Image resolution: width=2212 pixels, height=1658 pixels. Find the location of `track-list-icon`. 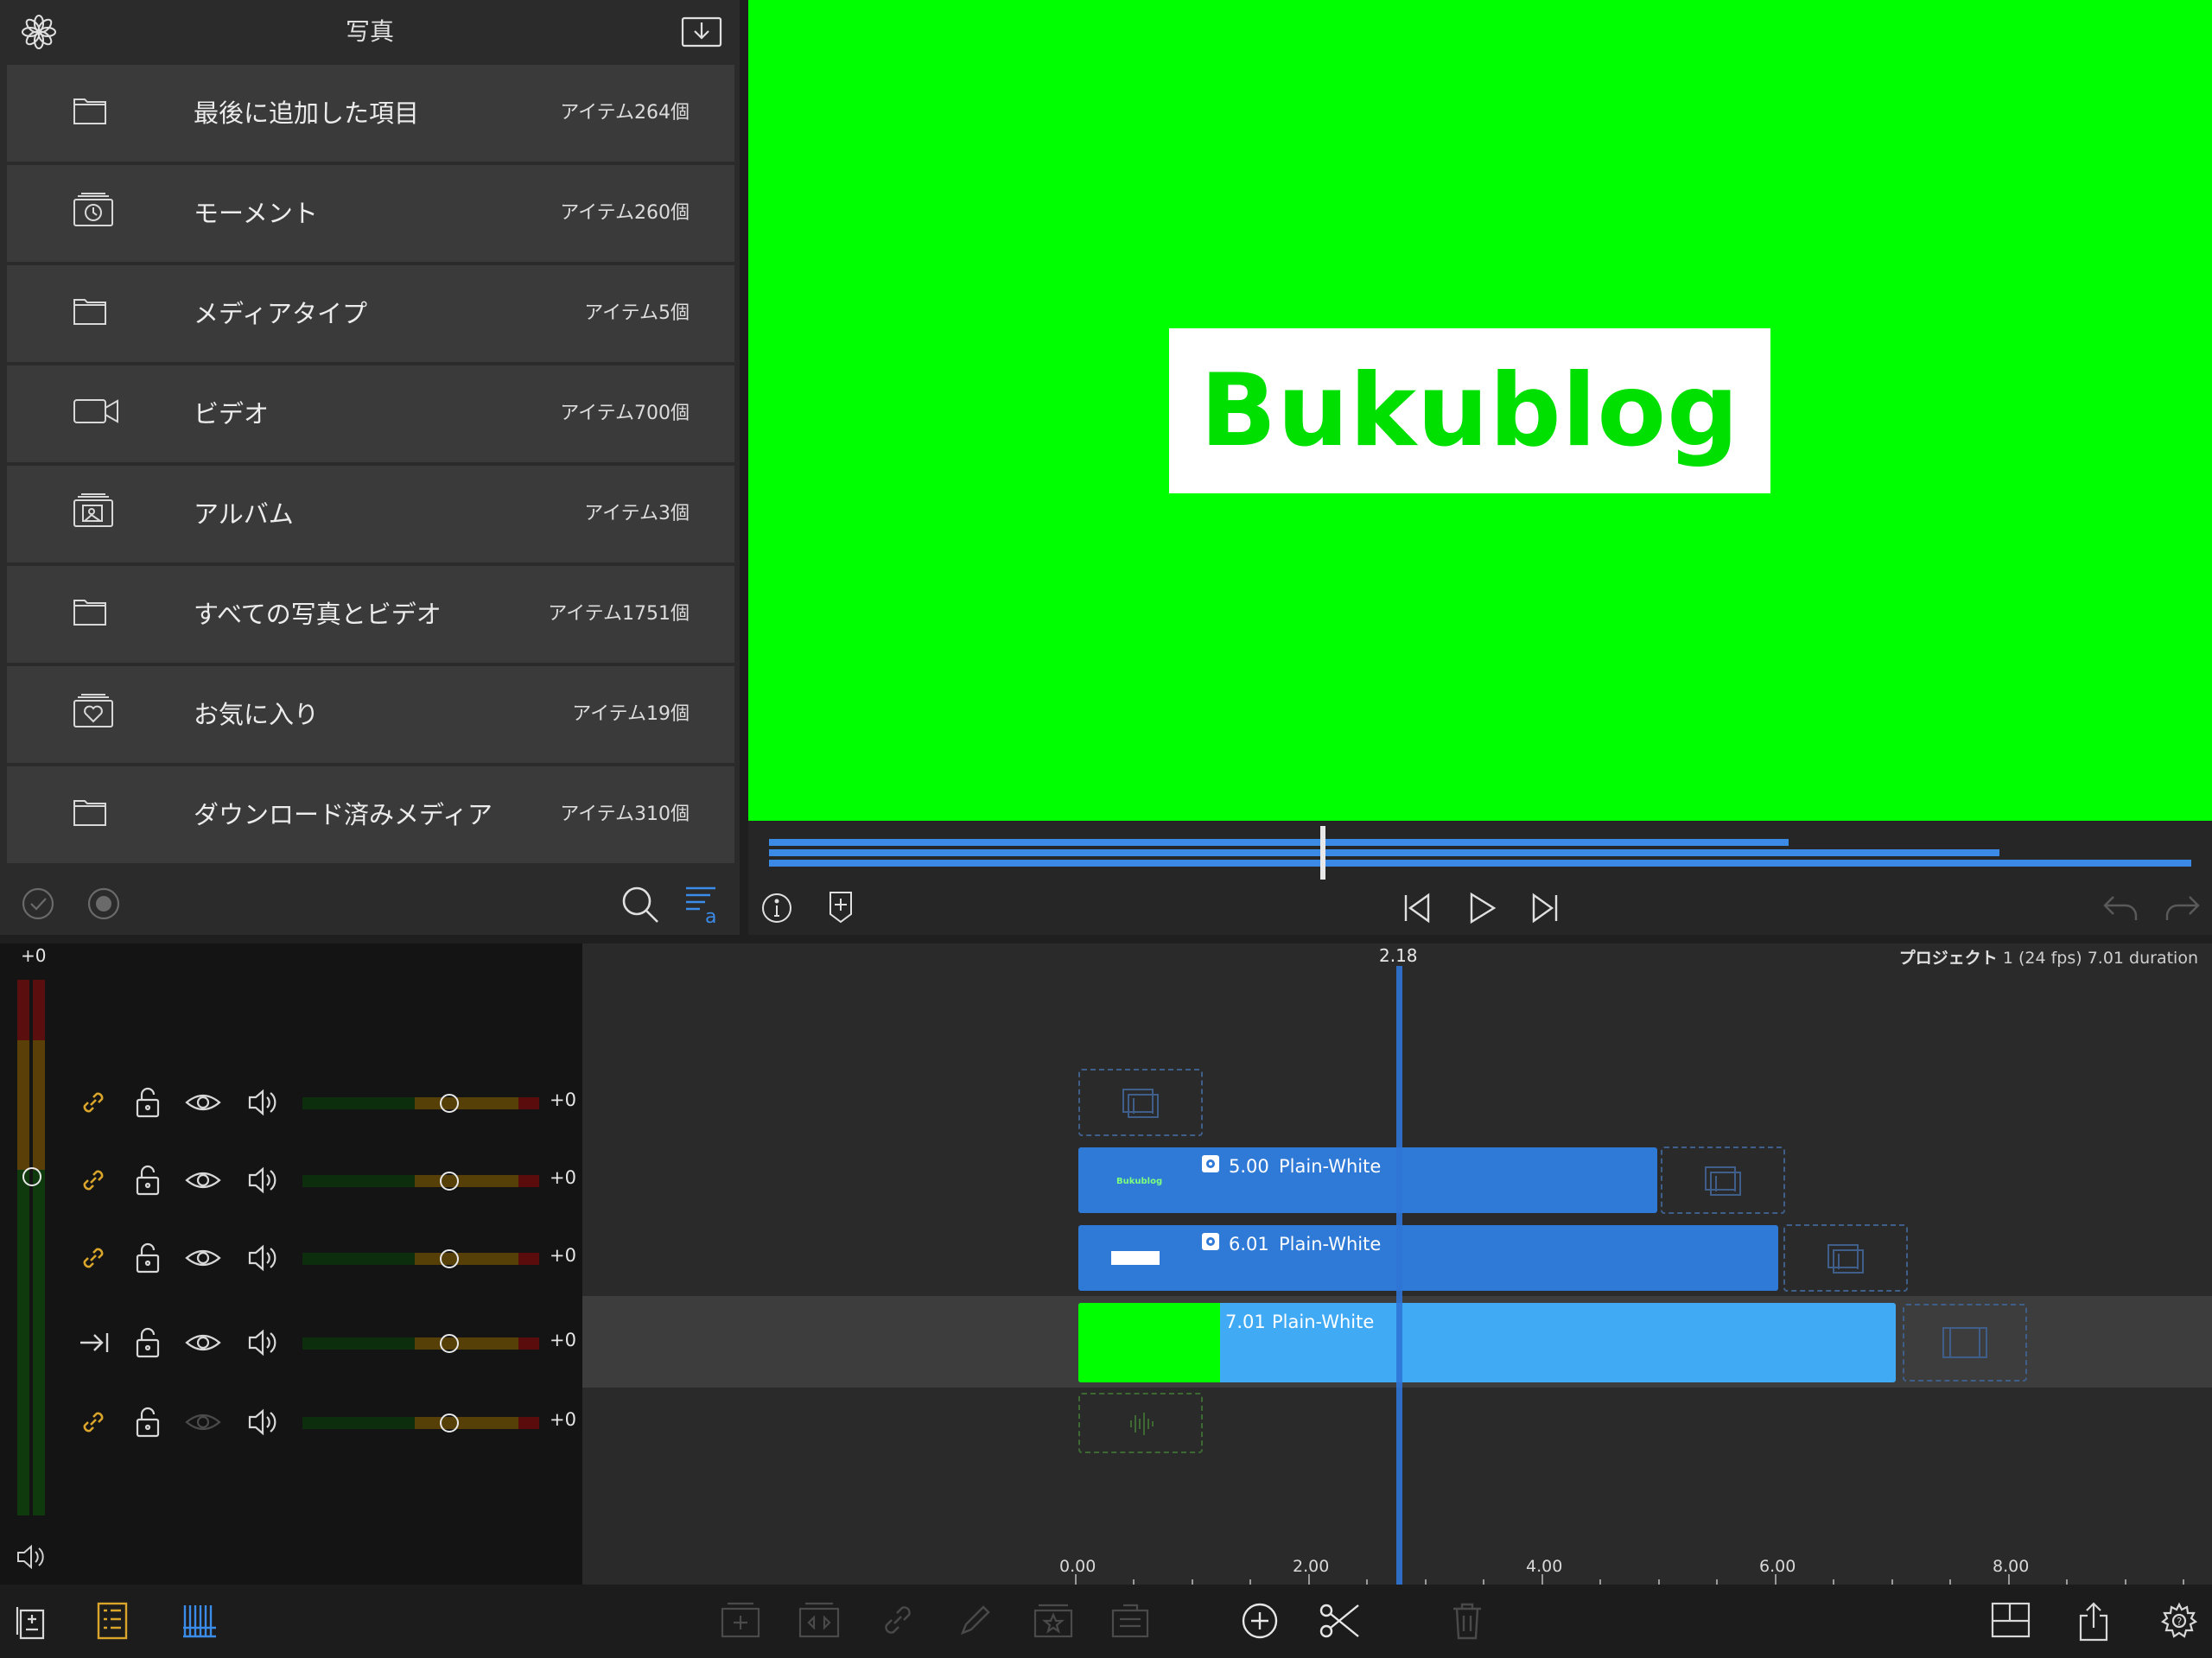

track-list-icon is located at coordinates (112, 1621).